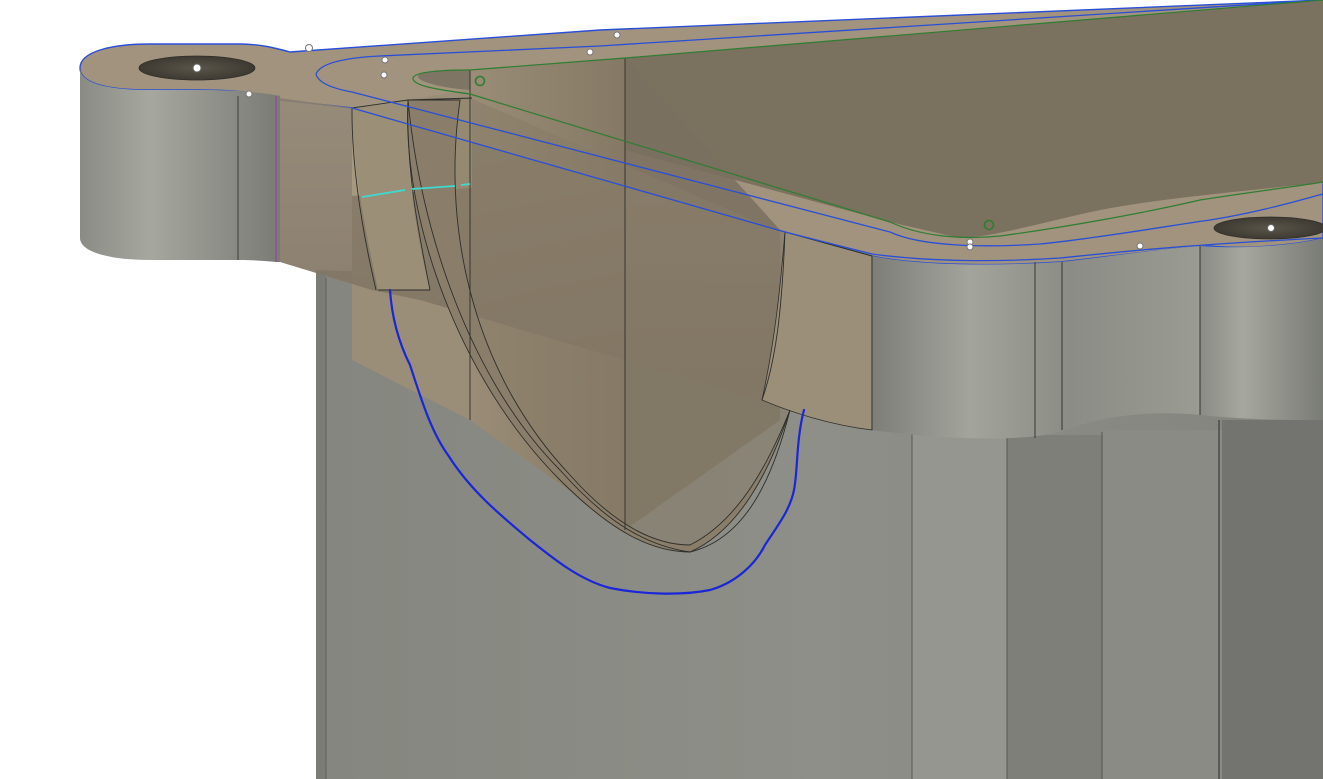  I want to click on right-hole-center-marker, so click(1271, 228).